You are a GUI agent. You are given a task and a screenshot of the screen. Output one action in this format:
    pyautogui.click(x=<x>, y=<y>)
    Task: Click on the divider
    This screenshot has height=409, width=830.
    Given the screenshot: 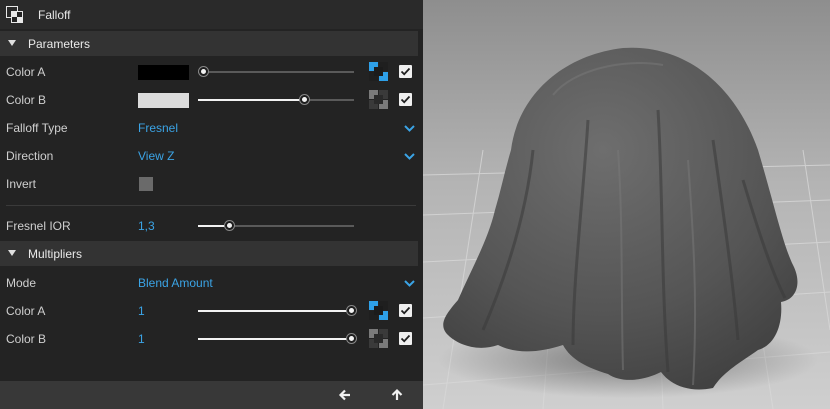 What is the action you would take?
    pyautogui.click(x=211, y=205)
    